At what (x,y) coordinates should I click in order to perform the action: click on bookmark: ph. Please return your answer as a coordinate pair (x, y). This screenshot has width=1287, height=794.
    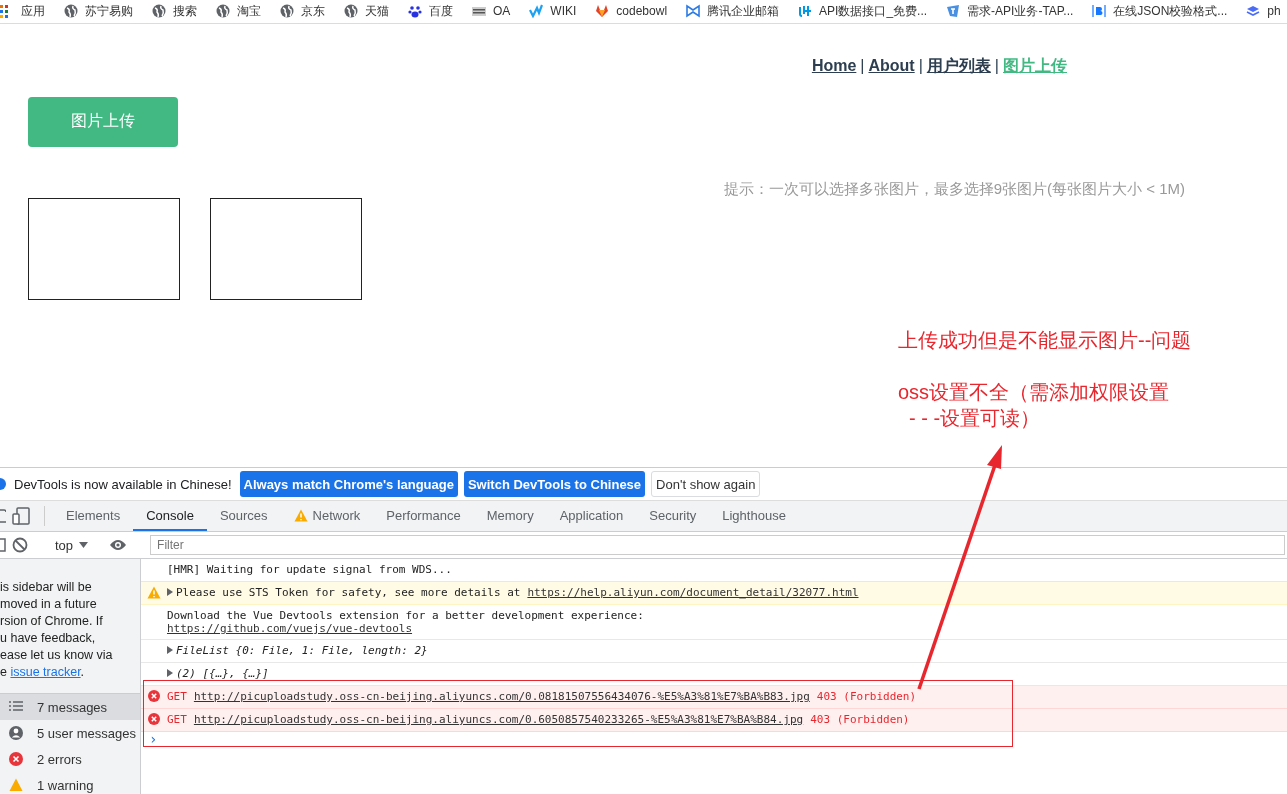
    Looking at the image, I should click on (1263, 11).